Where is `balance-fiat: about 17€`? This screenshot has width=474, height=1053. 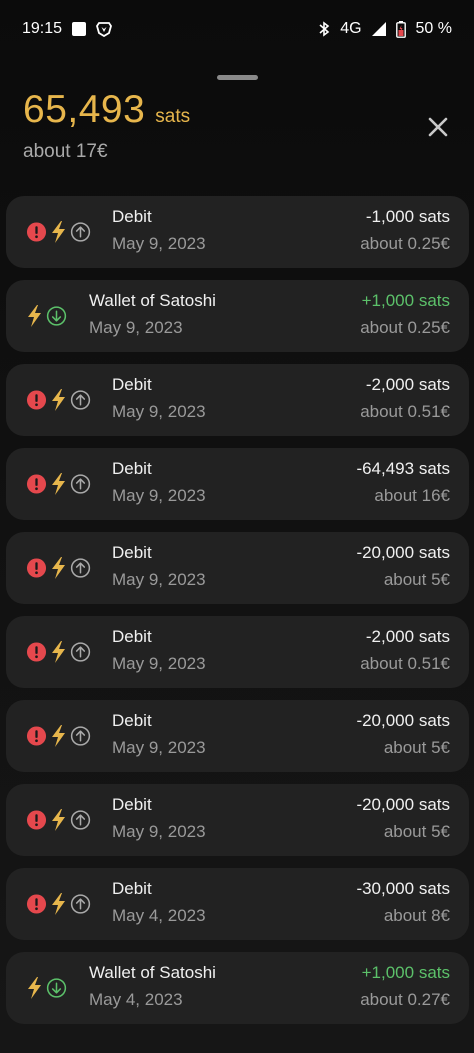 balance-fiat: about 17€ is located at coordinates (65, 151).